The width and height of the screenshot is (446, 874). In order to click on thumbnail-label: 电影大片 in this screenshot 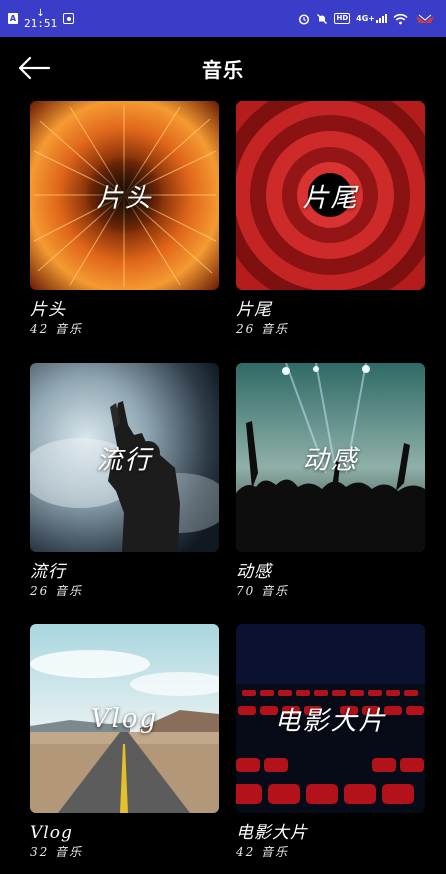, I will do `click(330, 721)`.